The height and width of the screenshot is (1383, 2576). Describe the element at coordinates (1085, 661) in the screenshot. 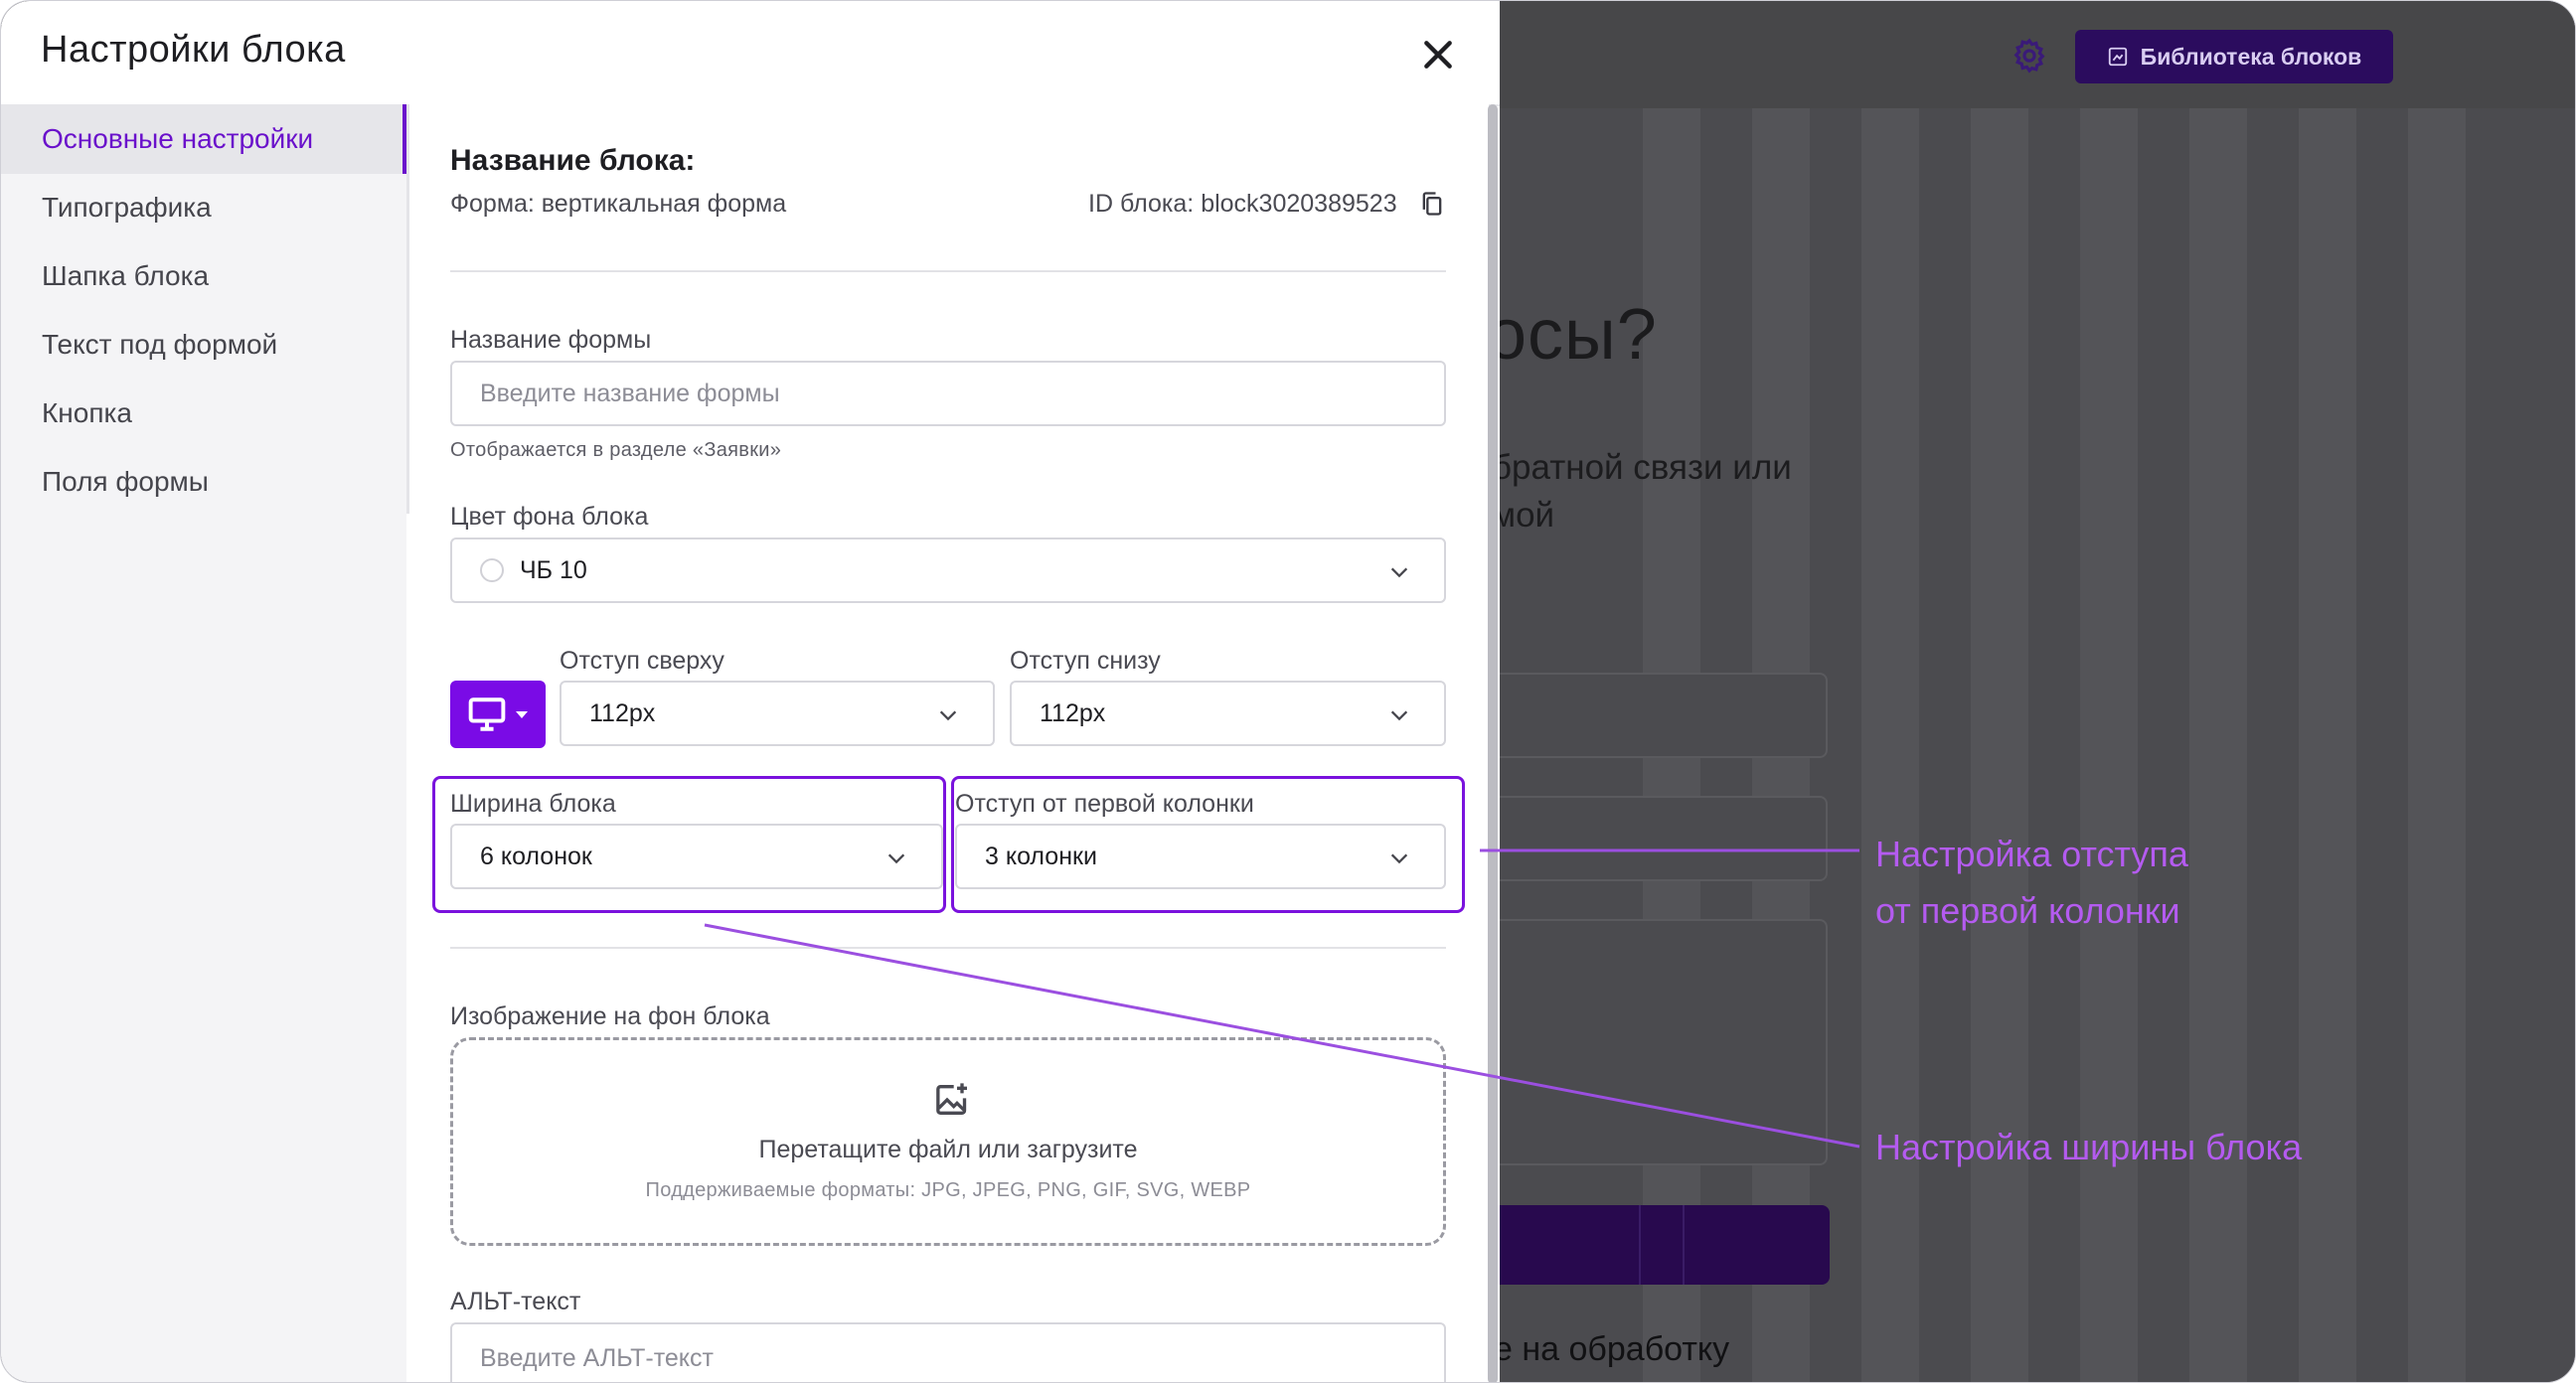

I see `padding-bottom-label: Отступ снизу` at that location.